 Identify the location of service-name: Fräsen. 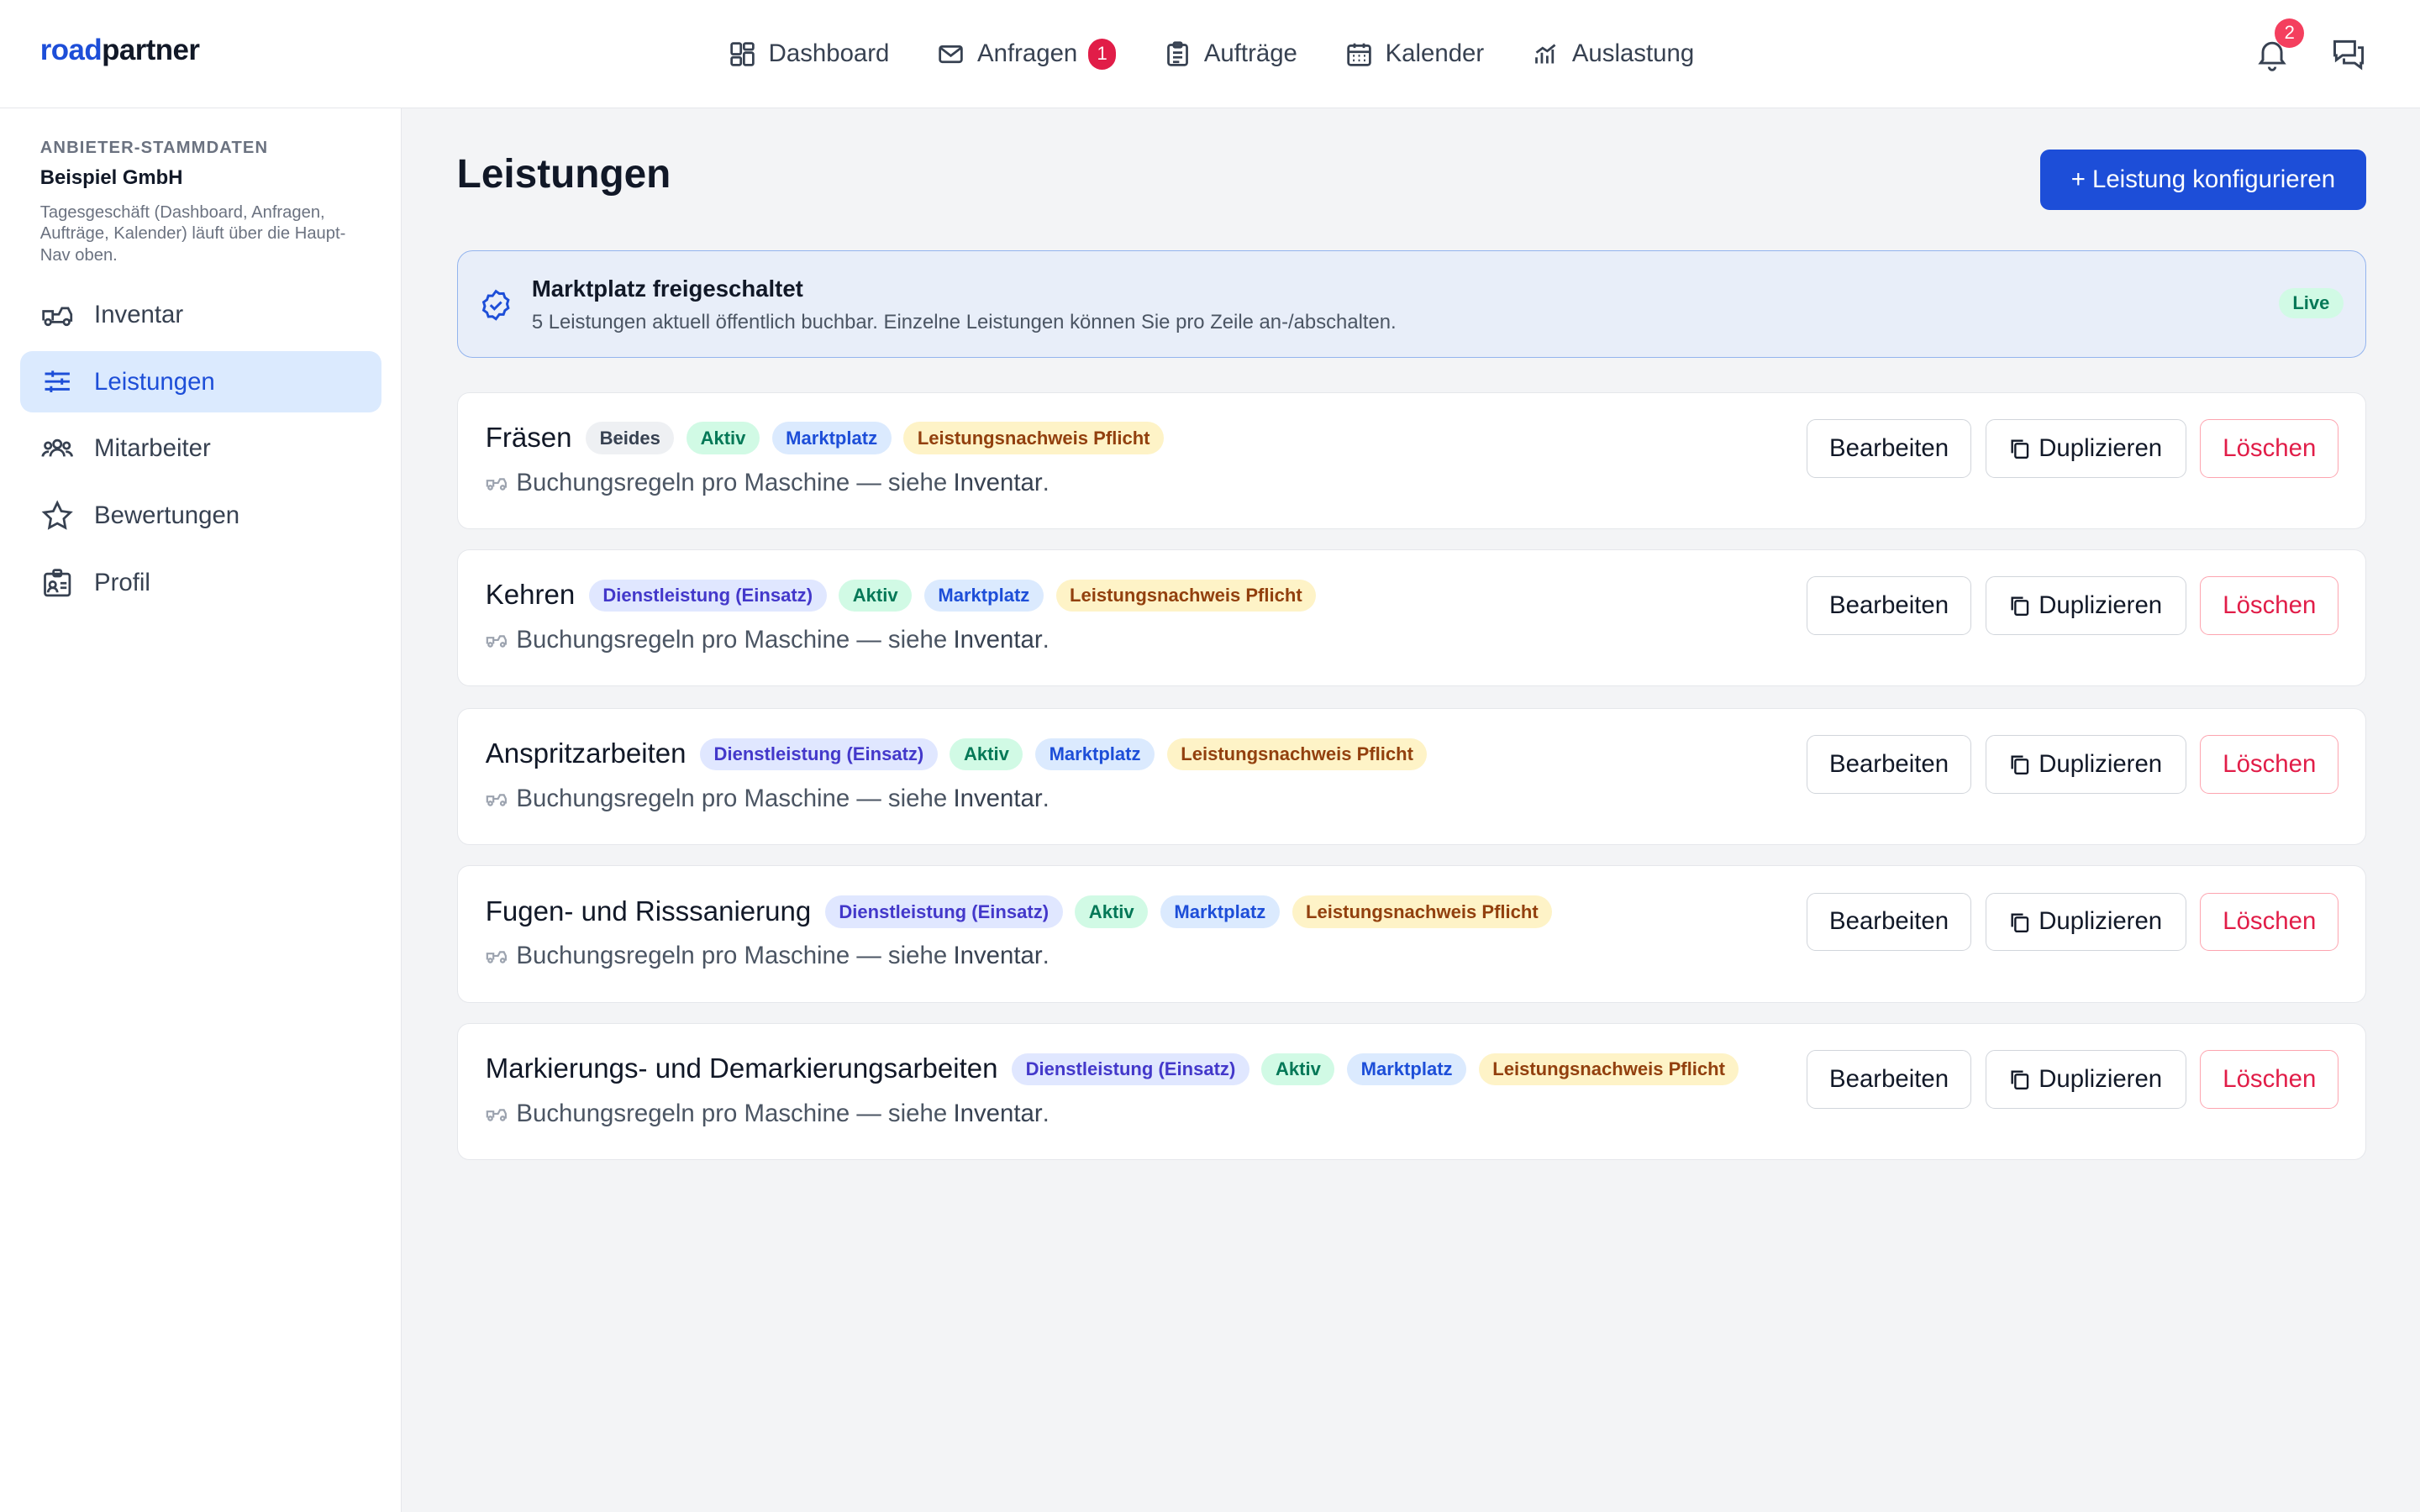
(528, 438).